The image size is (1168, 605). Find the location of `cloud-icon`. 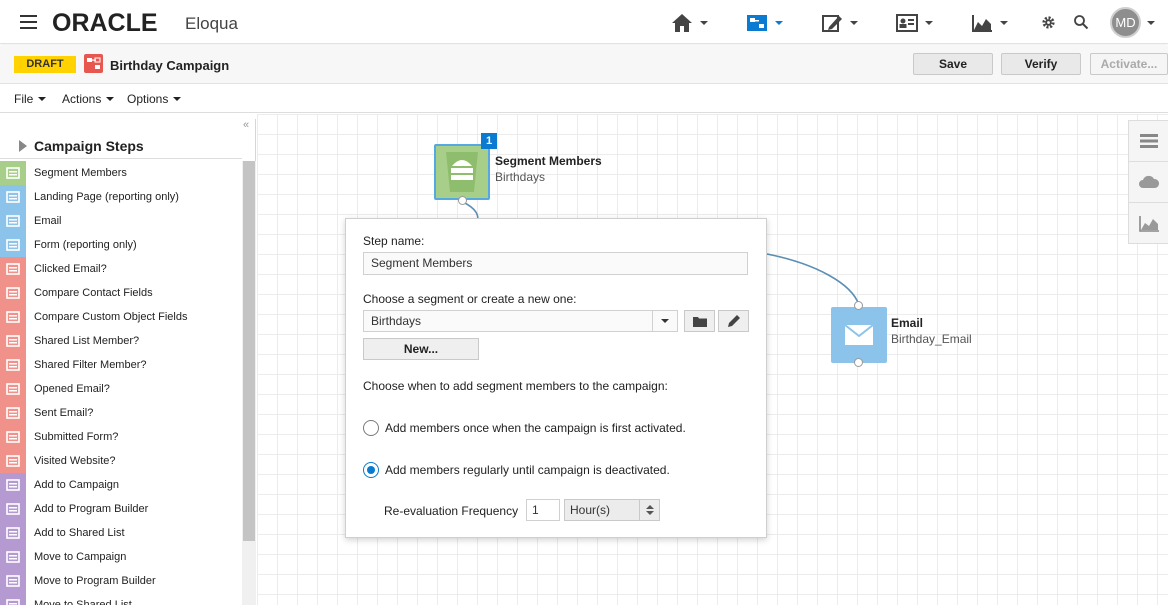

cloud-icon is located at coordinates (1148, 181).